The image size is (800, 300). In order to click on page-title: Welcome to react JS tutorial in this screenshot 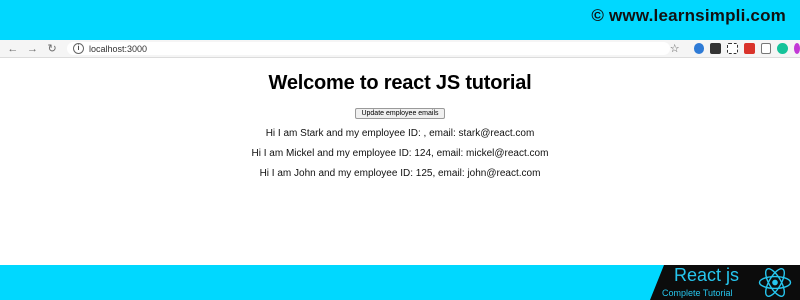, I will do `click(400, 83)`.